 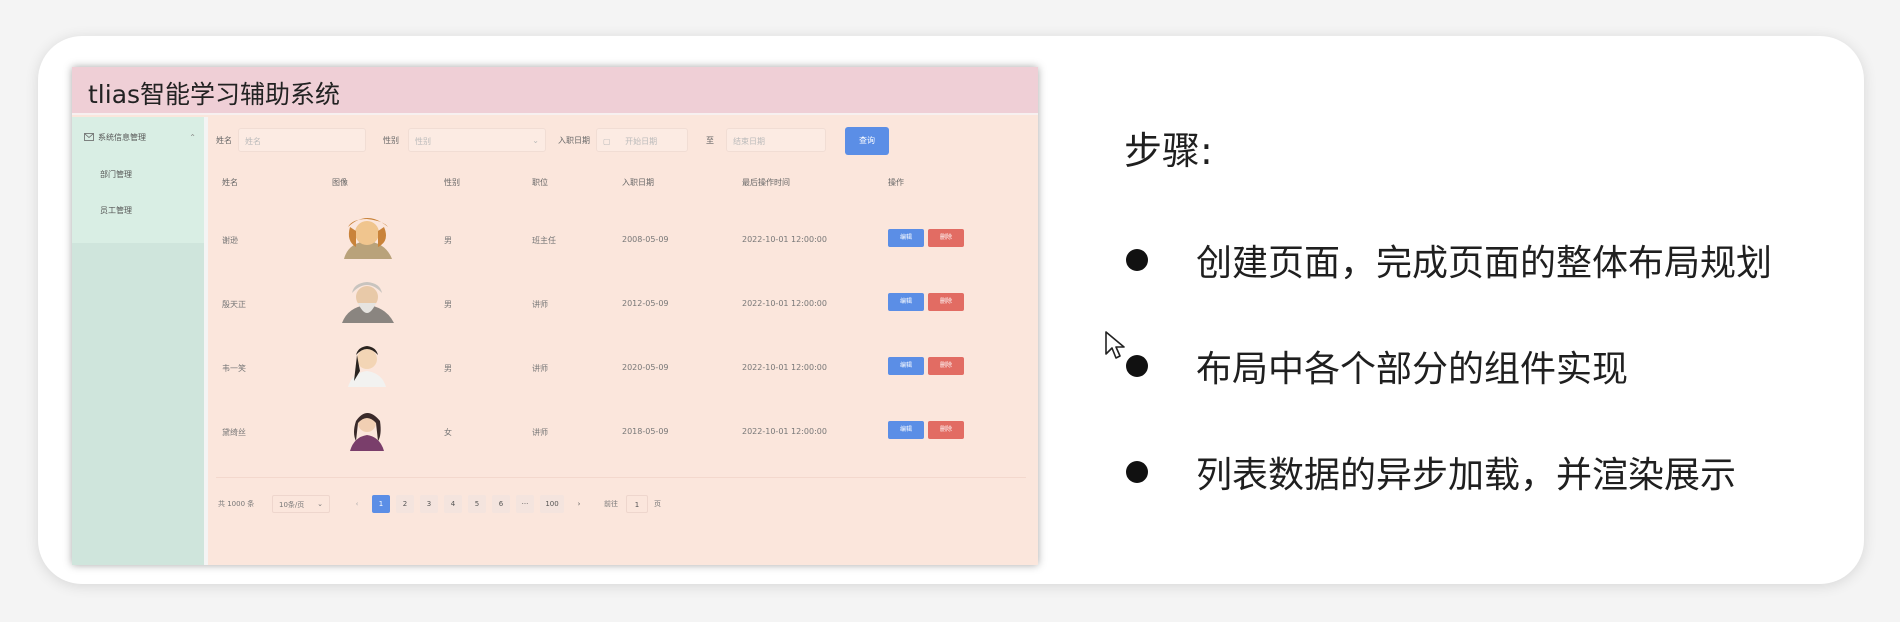 I want to click on app-header: tlias智能学习辅助系统, so click(x=555, y=91).